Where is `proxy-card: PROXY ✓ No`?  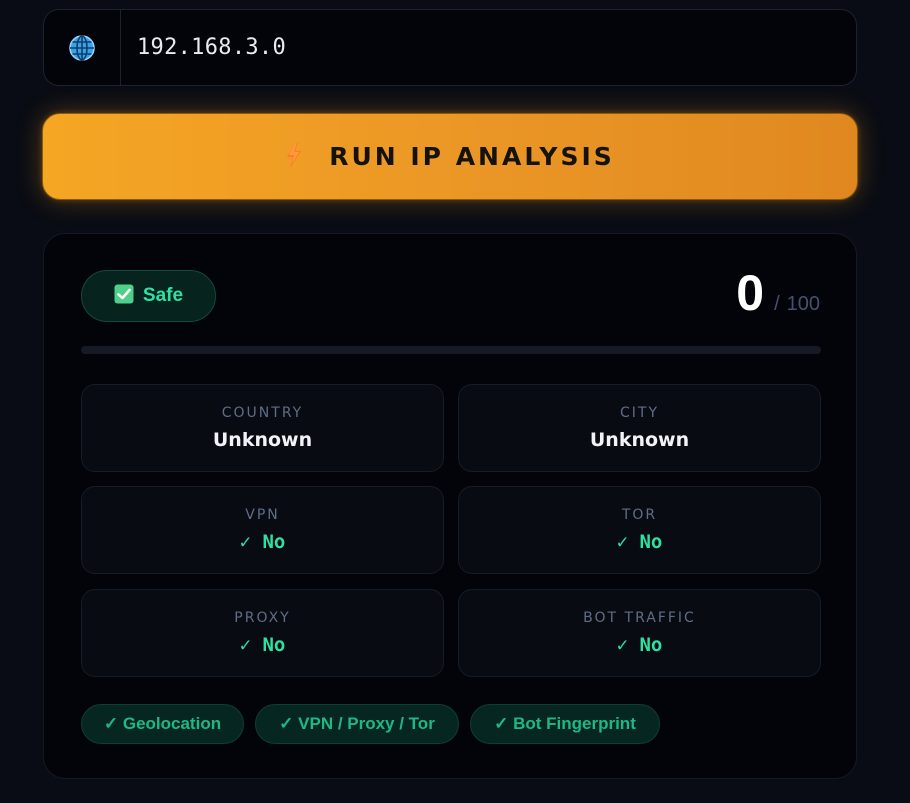 proxy-card: PROXY ✓ No is located at coordinates (262, 633).